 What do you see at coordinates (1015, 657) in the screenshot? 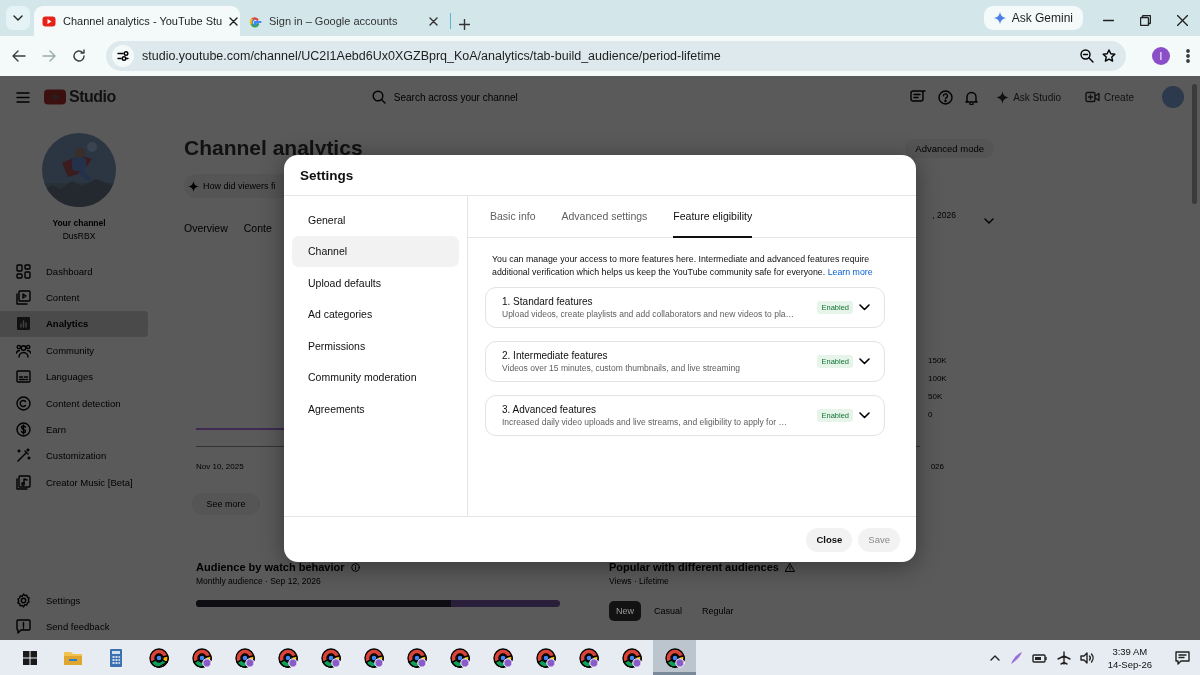
I see `pen-icon` at bounding box center [1015, 657].